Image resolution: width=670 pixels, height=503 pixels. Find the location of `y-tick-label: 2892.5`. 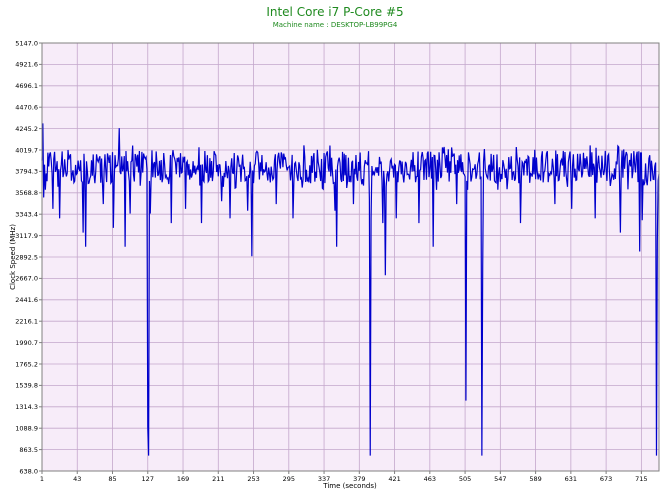

y-tick-label: 2892.5 is located at coordinates (26, 257).